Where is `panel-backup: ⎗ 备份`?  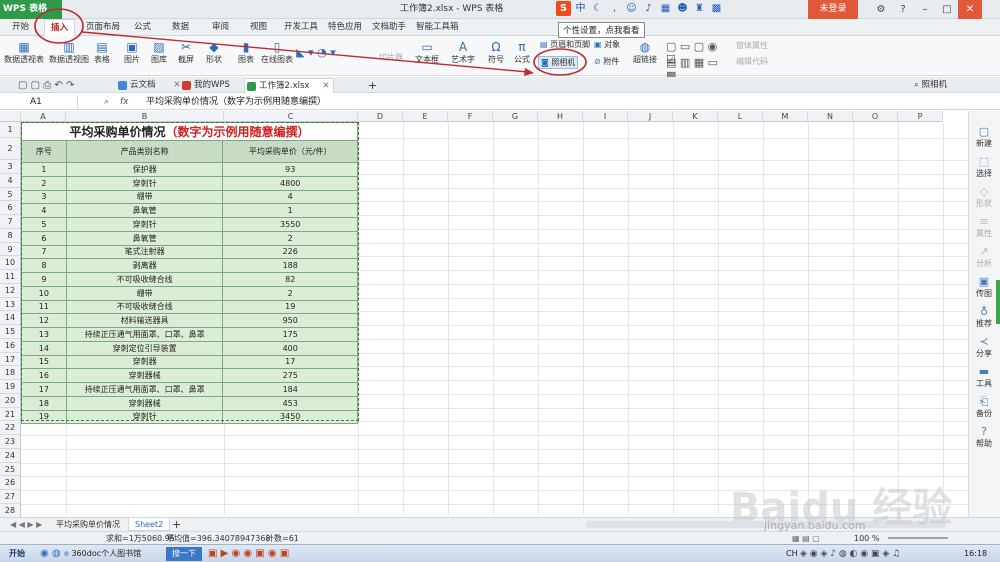 panel-backup: ⎗ 备份 is located at coordinates (984, 407).